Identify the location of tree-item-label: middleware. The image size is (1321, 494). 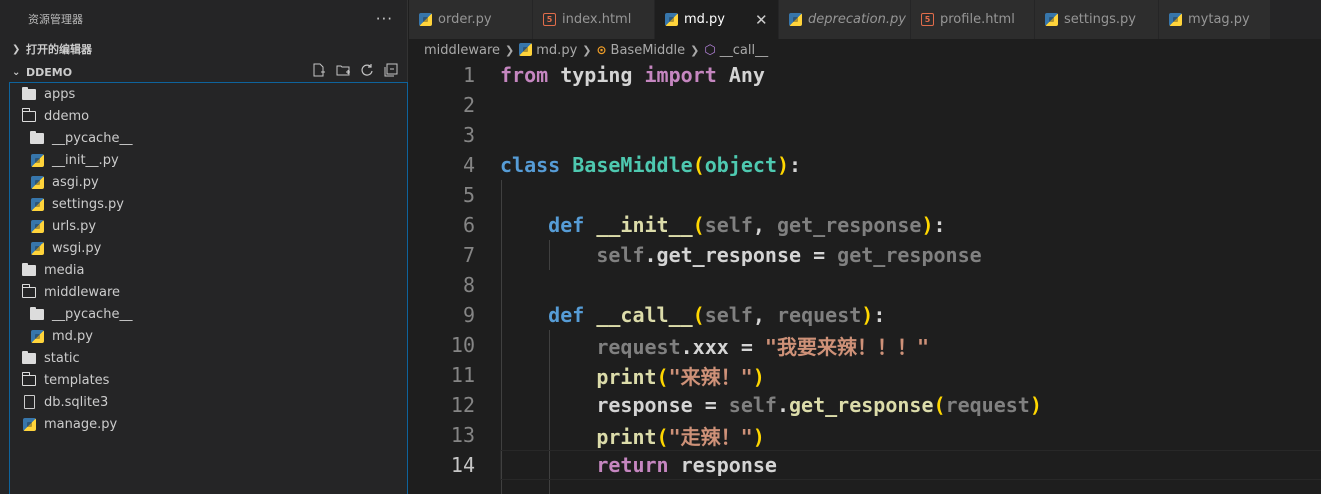
(82, 292).